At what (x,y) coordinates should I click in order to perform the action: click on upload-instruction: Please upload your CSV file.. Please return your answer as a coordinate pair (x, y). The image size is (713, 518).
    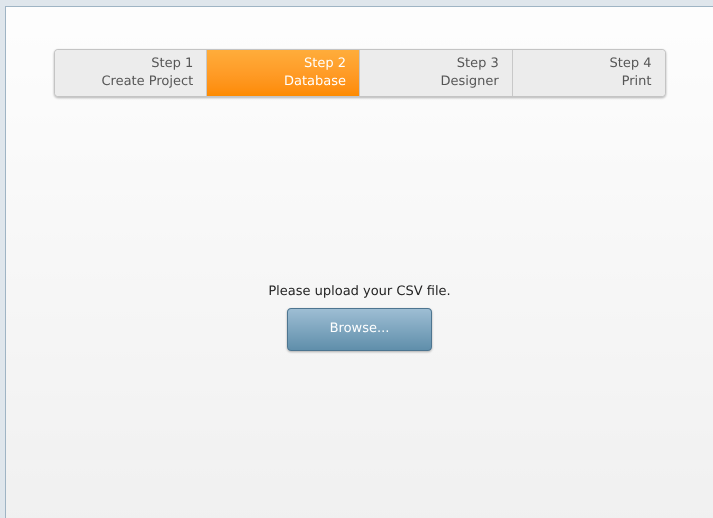
    Looking at the image, I should click on (359, 292).